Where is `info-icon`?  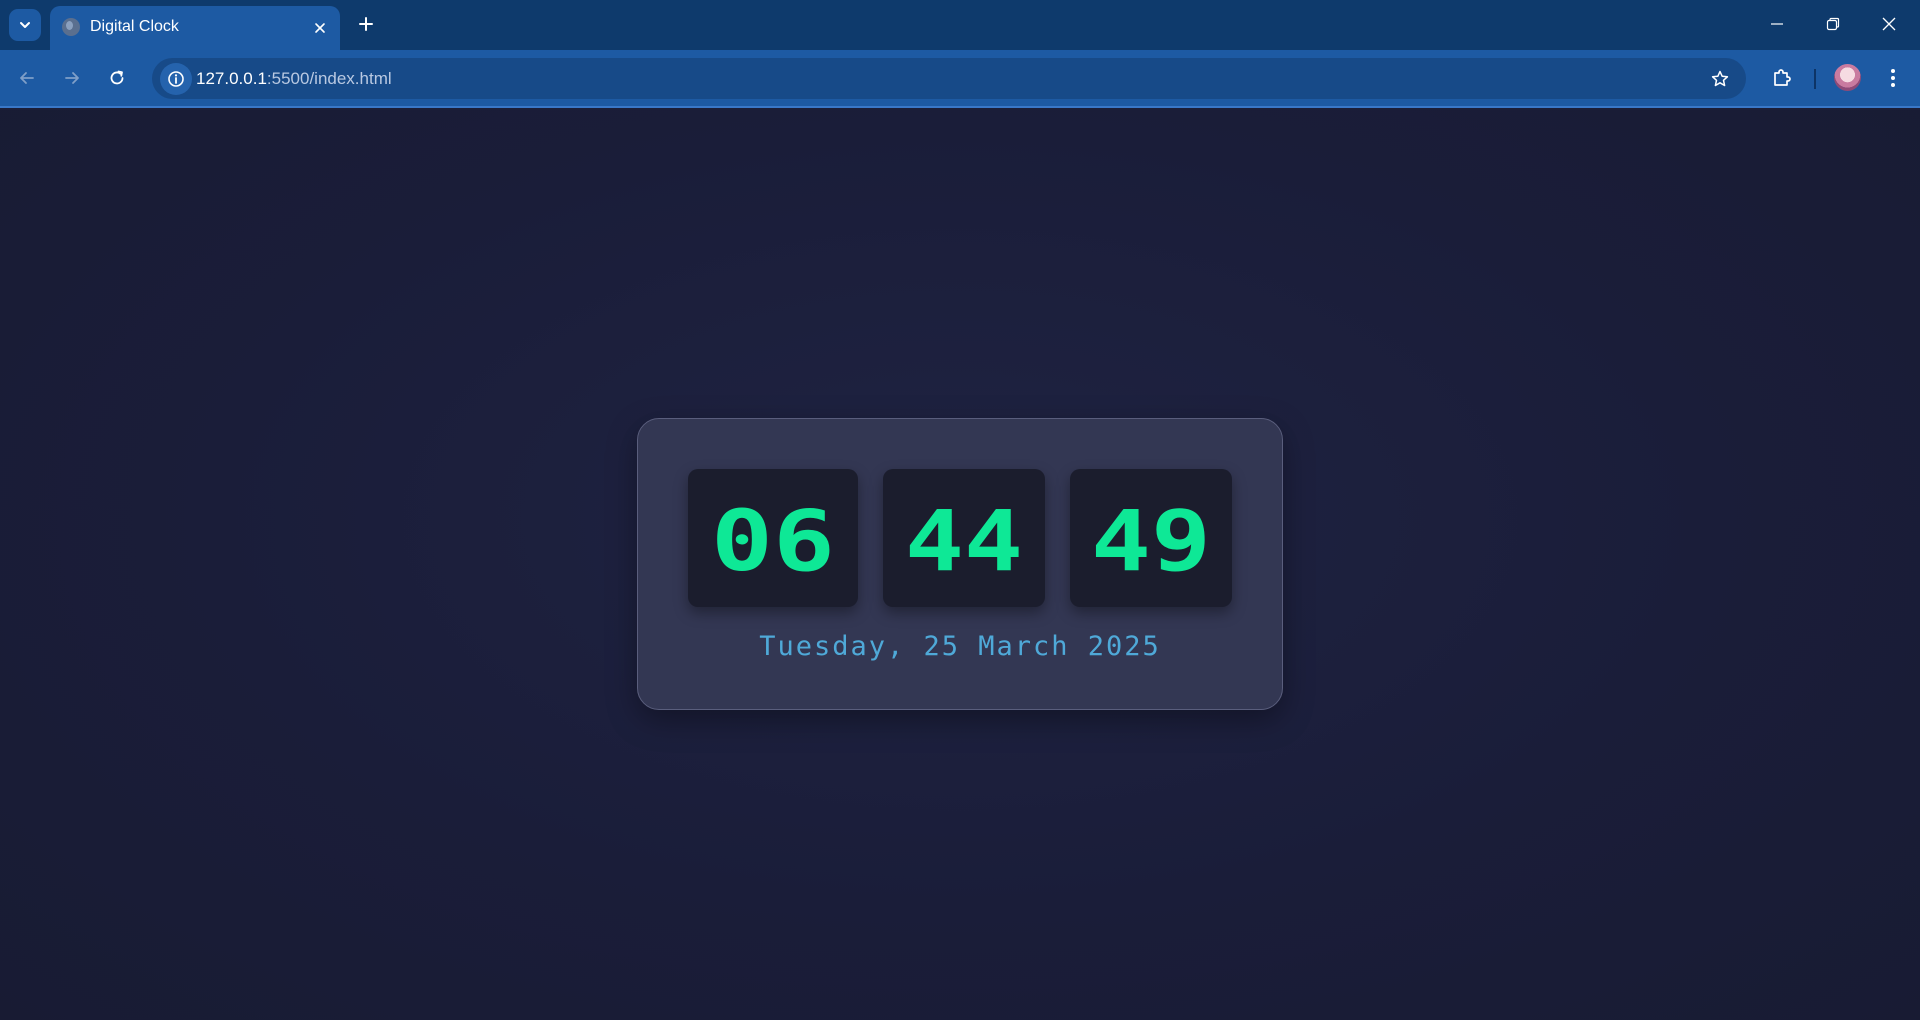 info-icon is located at coordinates (176, 79).